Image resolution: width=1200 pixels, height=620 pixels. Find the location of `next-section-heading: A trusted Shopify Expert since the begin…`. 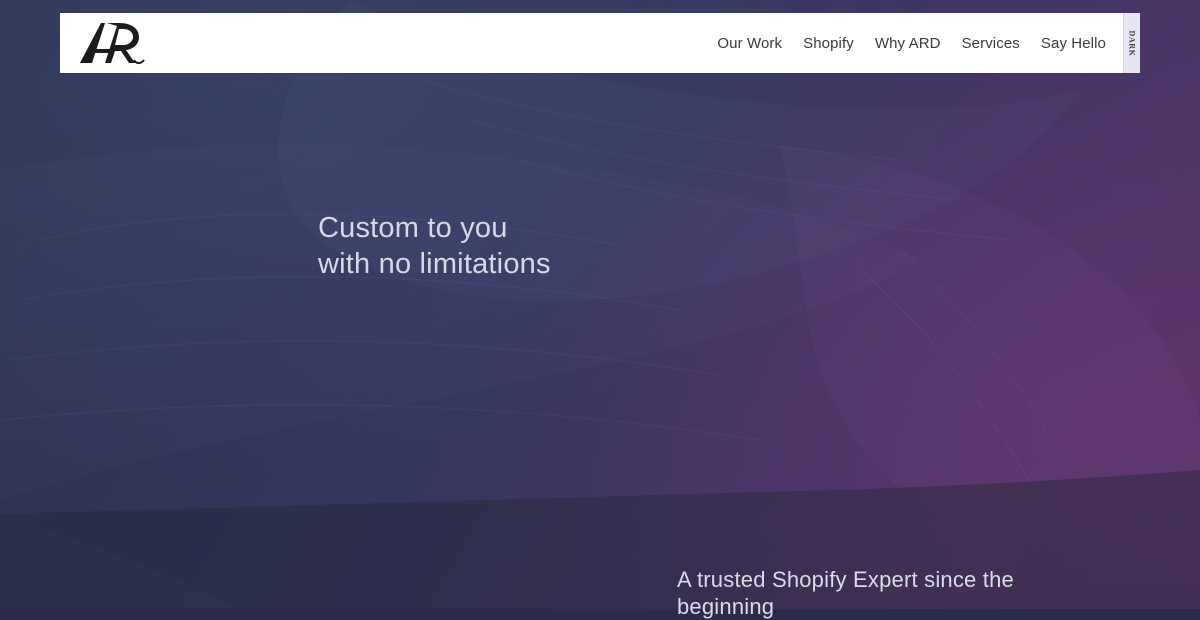

next-section-heading: A trusted Shopify Expert since the begin… is located at coordinates (912, 593).